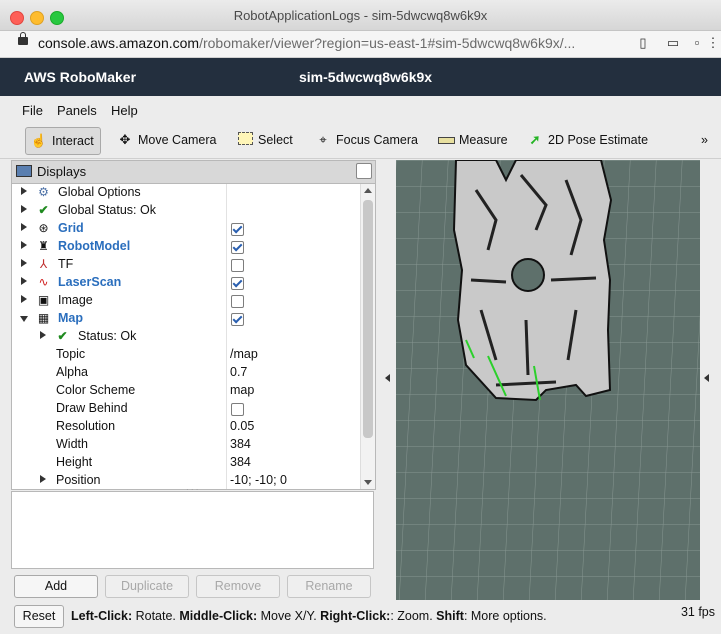  I want to click on position-value: -10; -10; 0, so click(258, 480).